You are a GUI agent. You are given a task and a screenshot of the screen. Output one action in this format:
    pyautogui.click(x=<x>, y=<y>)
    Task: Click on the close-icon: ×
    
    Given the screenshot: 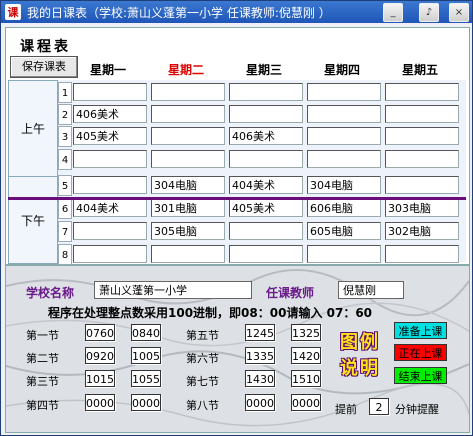 What is the action you would take?
    pyautogui.click(x=459, y=12)
    